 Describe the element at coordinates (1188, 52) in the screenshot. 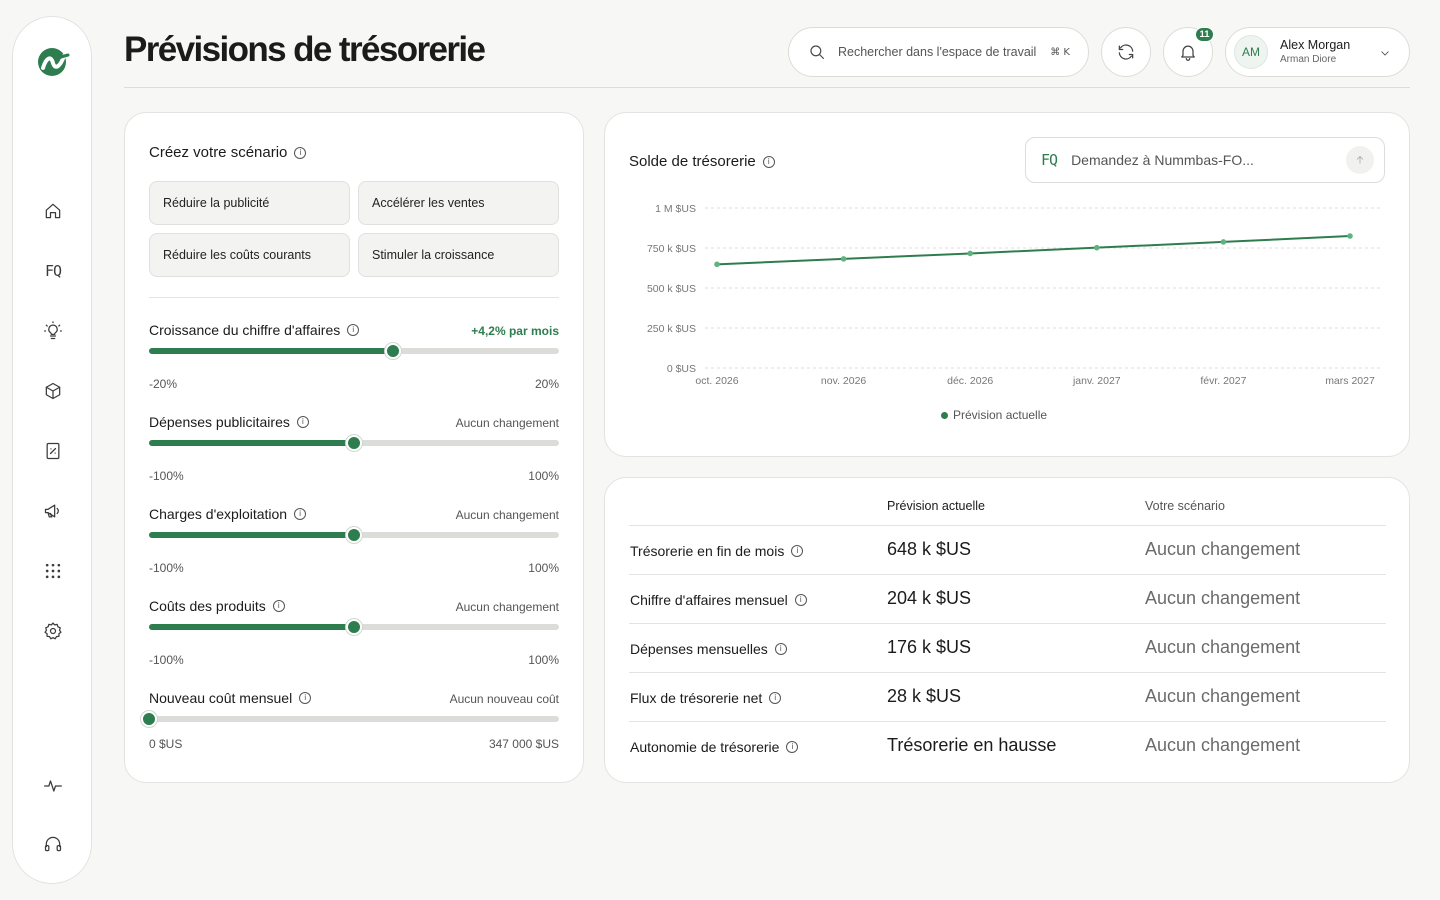

I see `notifications-button: 11` at that location.